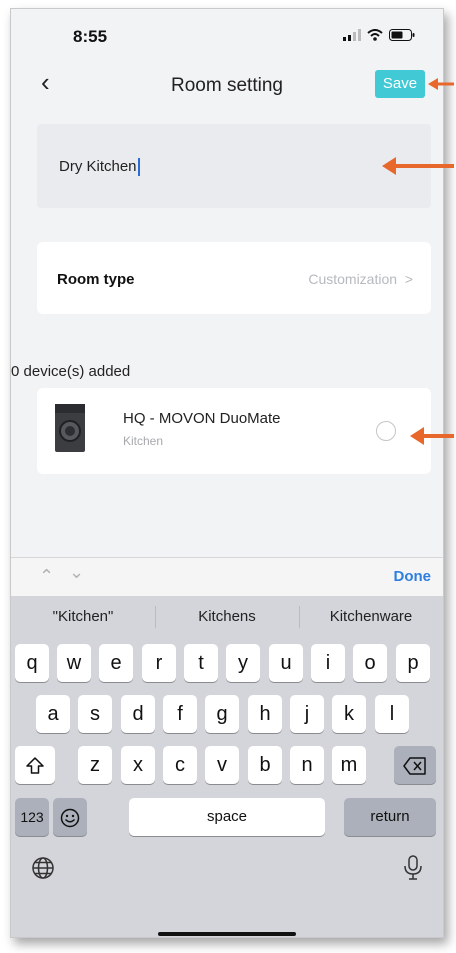  I want to click on devices-count-label: 0 device(s) added, so click(71, 371).